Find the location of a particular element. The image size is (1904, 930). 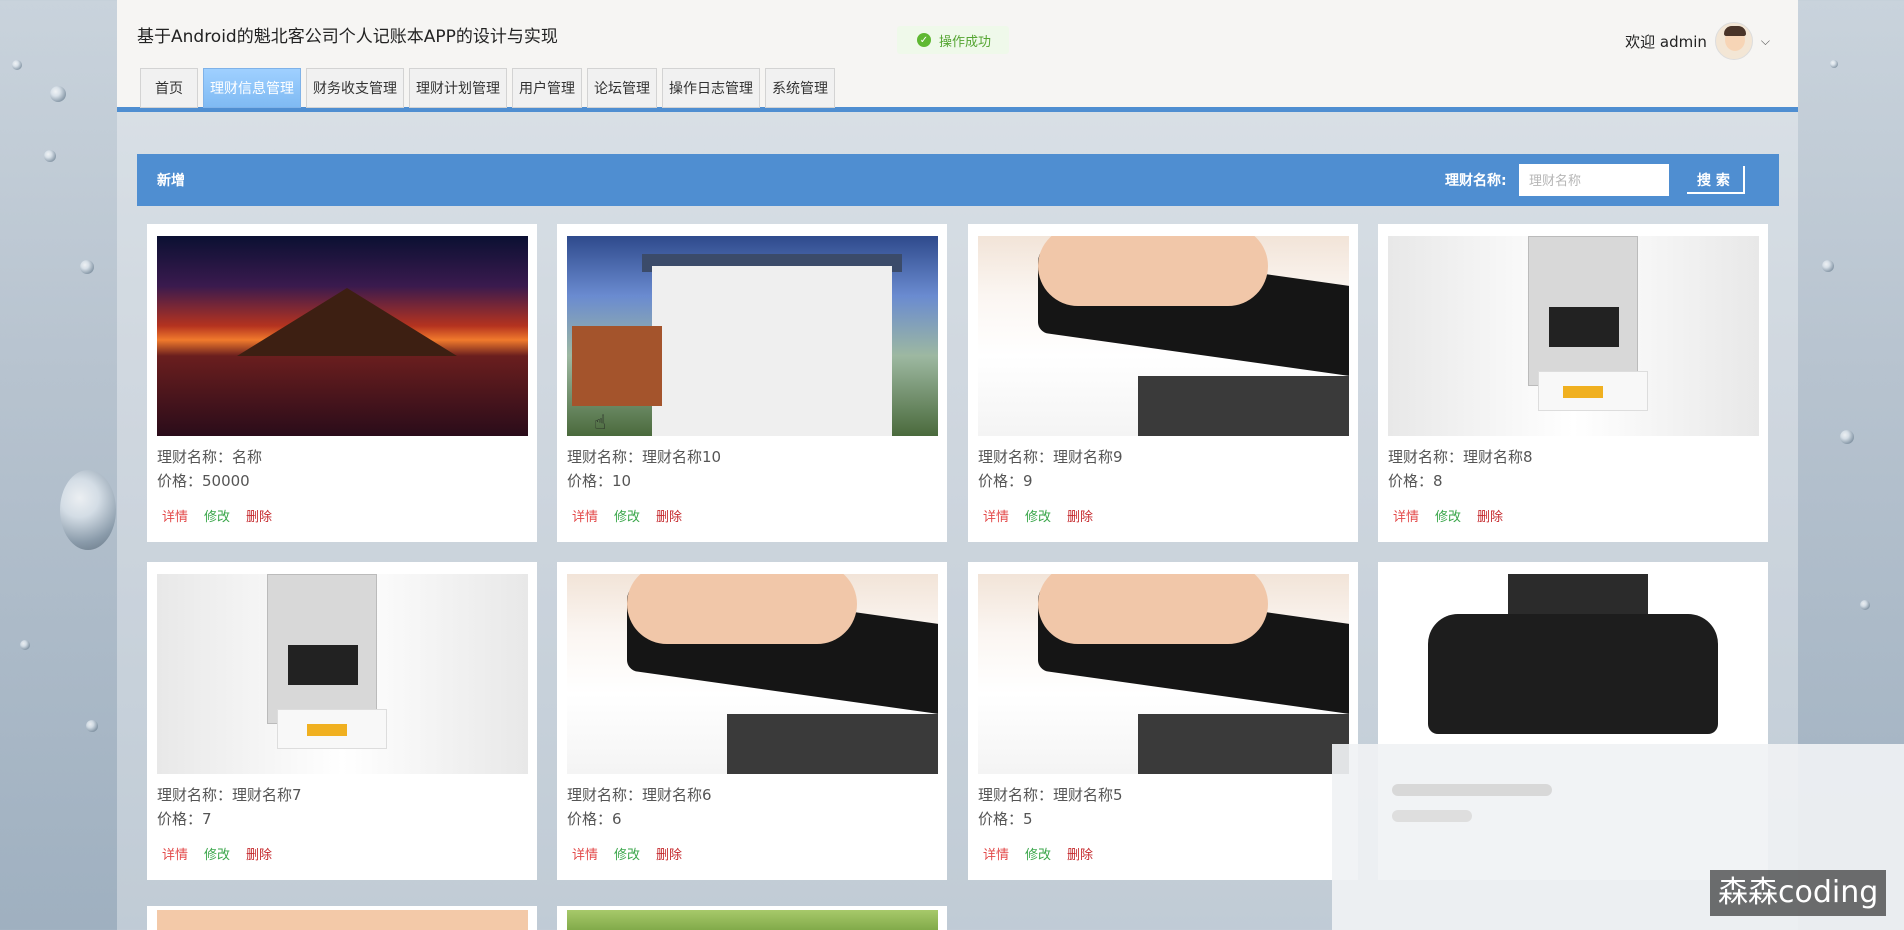

finance-card: 理财名称：理财名称9 价格：9 详情 修改 删除 is located at coordinates (1163, 383).